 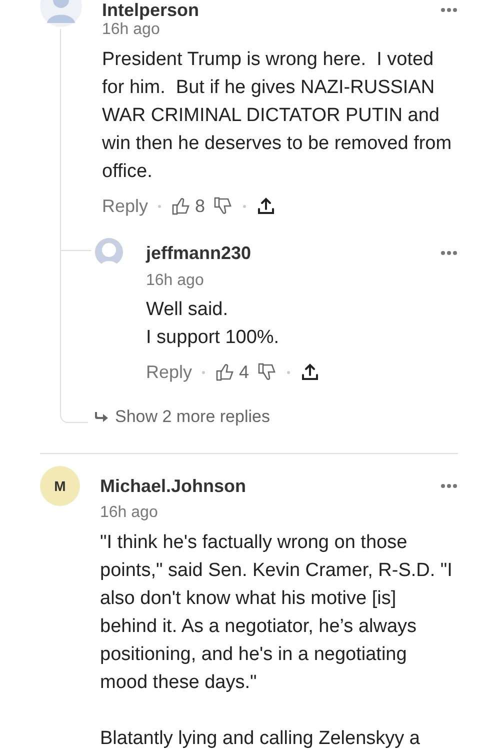 I want to click on like-count: 4, so click(x=244, y=372).